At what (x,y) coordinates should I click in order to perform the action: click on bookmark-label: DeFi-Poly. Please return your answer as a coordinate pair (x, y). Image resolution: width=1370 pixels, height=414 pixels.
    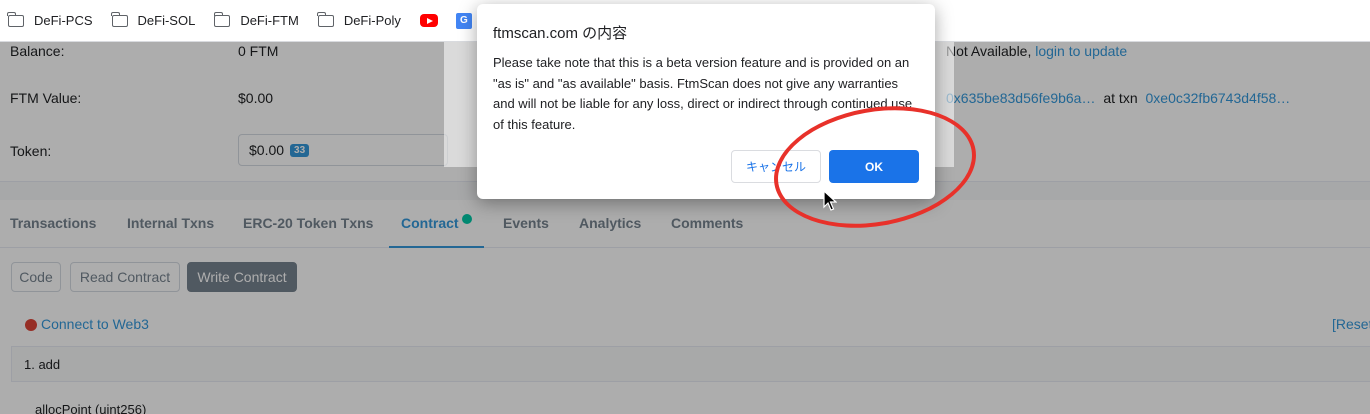
    Looking at the image, I should click on (372, 20).